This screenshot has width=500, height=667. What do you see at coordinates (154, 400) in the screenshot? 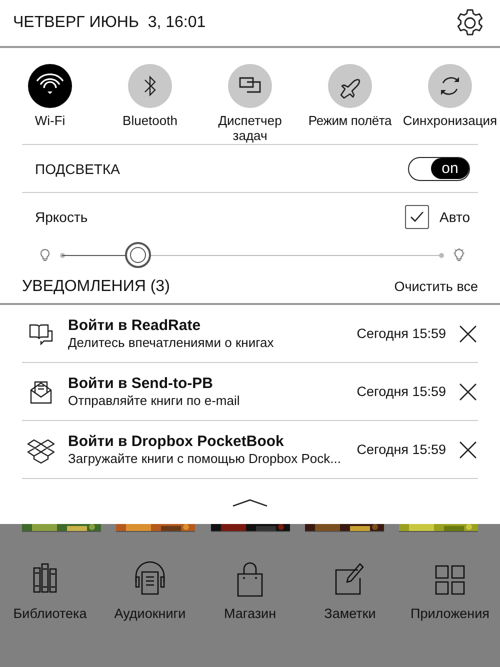
I see `notification-text: Отправляйте книги по e-mail` at bounding box center [154, 400].